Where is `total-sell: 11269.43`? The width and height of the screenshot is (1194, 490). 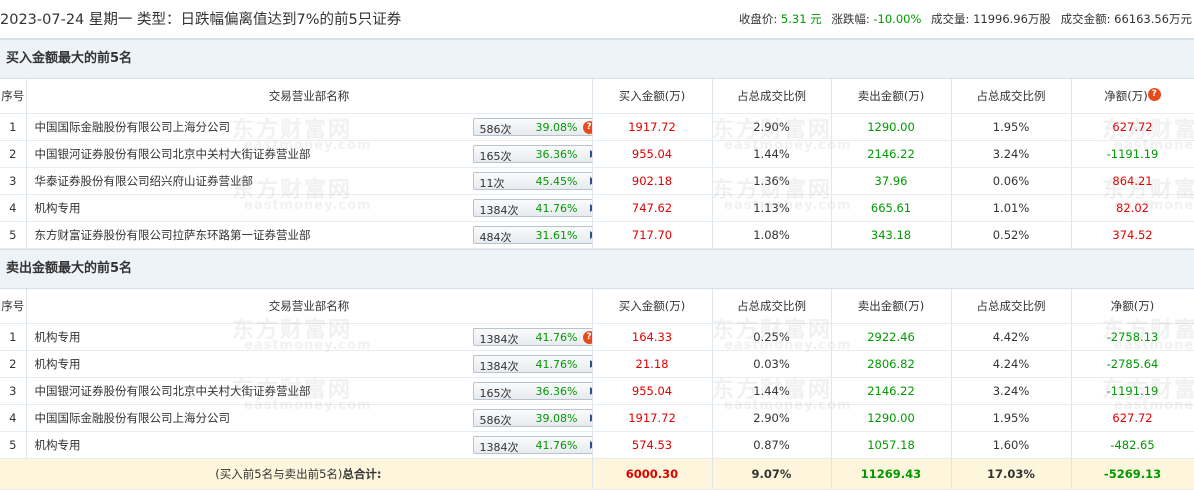 total-sell: 11269.43 is located at coordinates (891, 474).